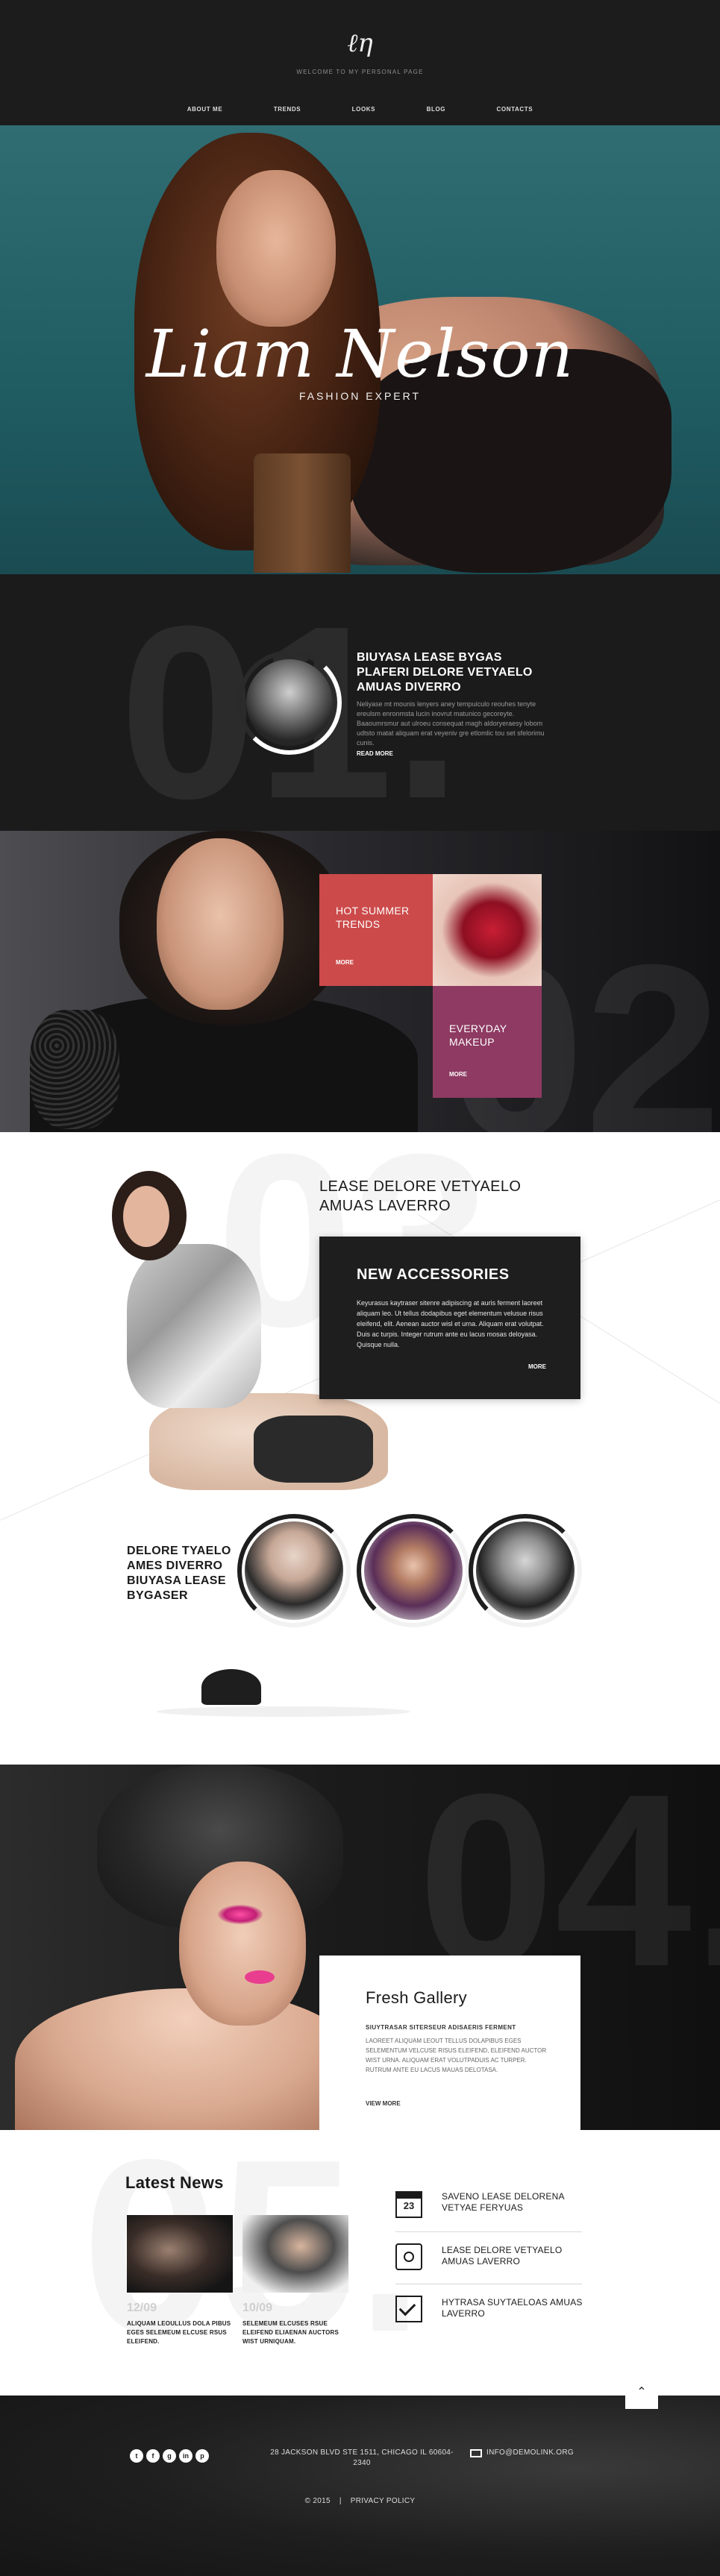  I want to click on list-item-text: SAVENO LEASE DELORENA VETYAE FERYUAS, so click(516, 2203).